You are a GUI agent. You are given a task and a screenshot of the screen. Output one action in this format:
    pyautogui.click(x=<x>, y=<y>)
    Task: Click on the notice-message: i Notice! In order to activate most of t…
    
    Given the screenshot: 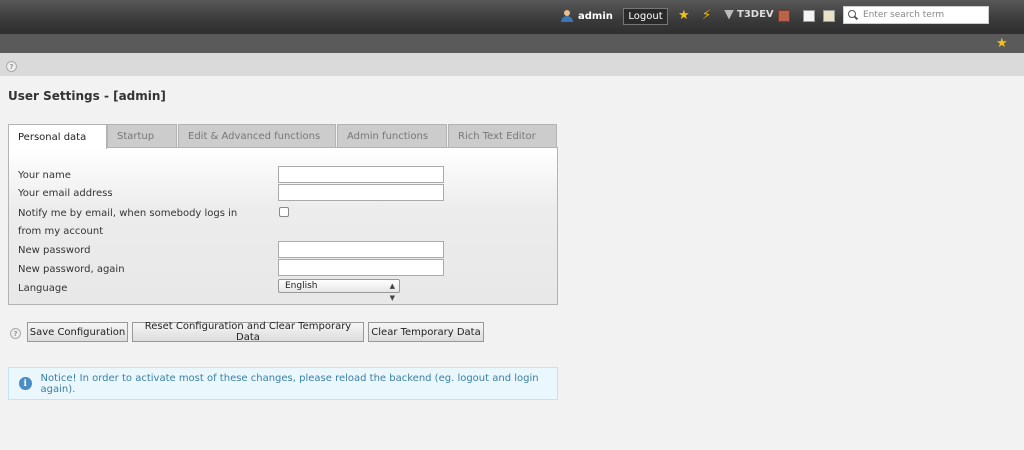 What is the action you would take?
    pyautogui.click(x=283, y=383)
    